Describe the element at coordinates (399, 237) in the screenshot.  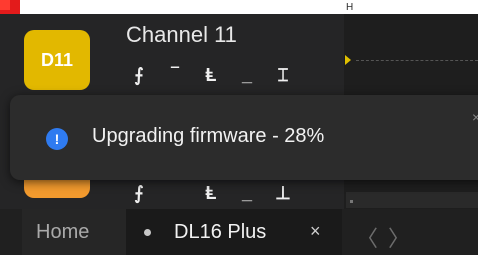
I see `tab-next-button: 〉` at that location.